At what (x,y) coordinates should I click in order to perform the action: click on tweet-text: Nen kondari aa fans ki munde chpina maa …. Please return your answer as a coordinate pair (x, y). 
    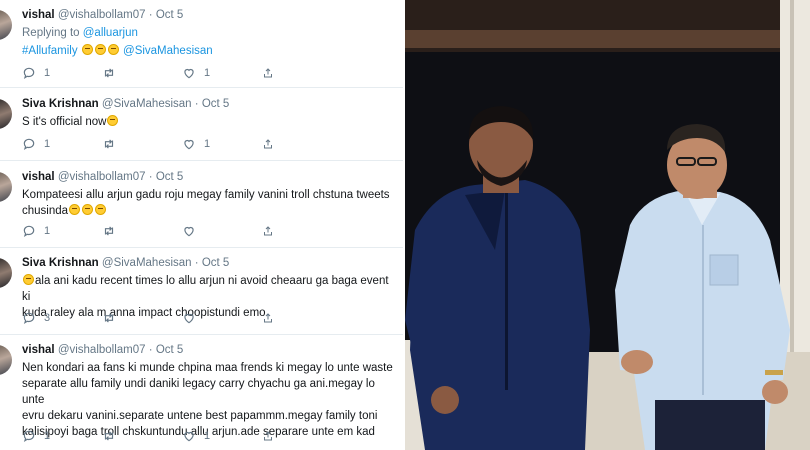
    Looking at the image, I should click on (210, 400).